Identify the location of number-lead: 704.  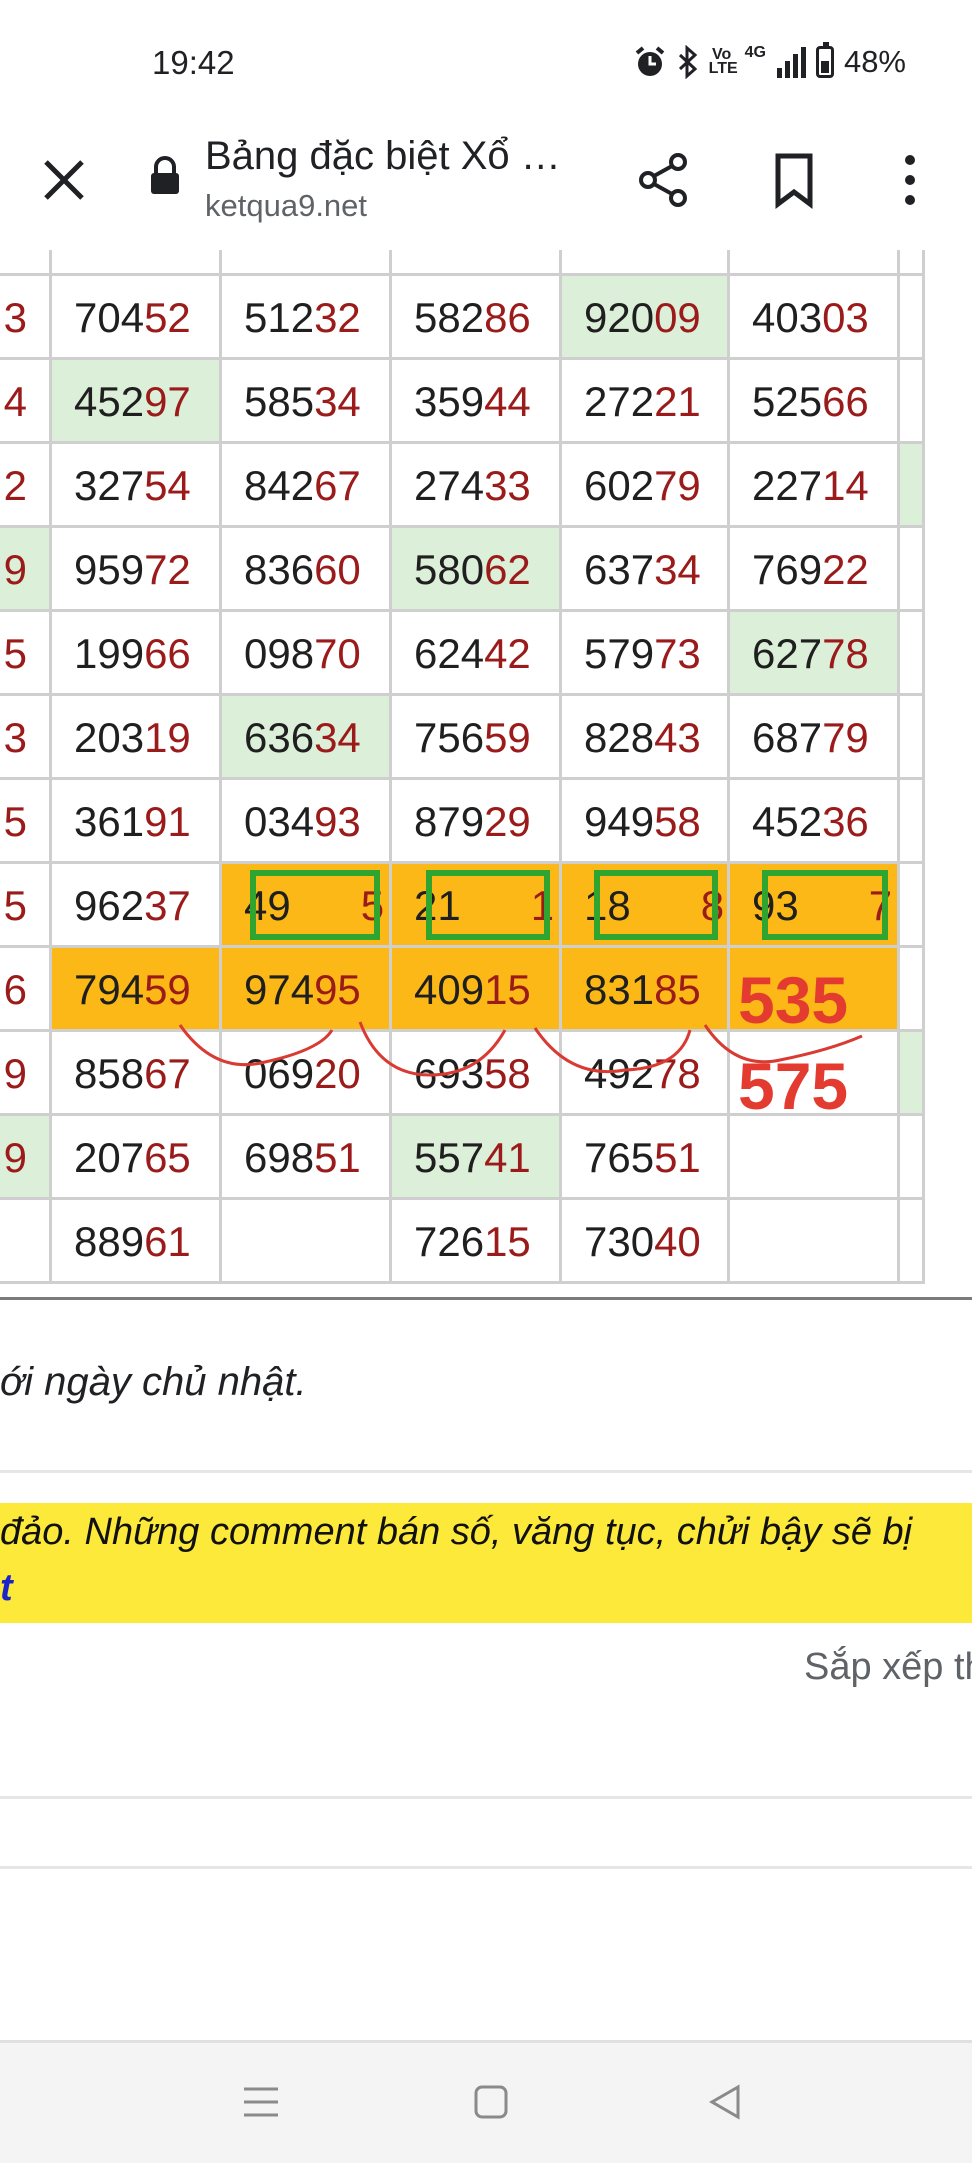
(109, 317).